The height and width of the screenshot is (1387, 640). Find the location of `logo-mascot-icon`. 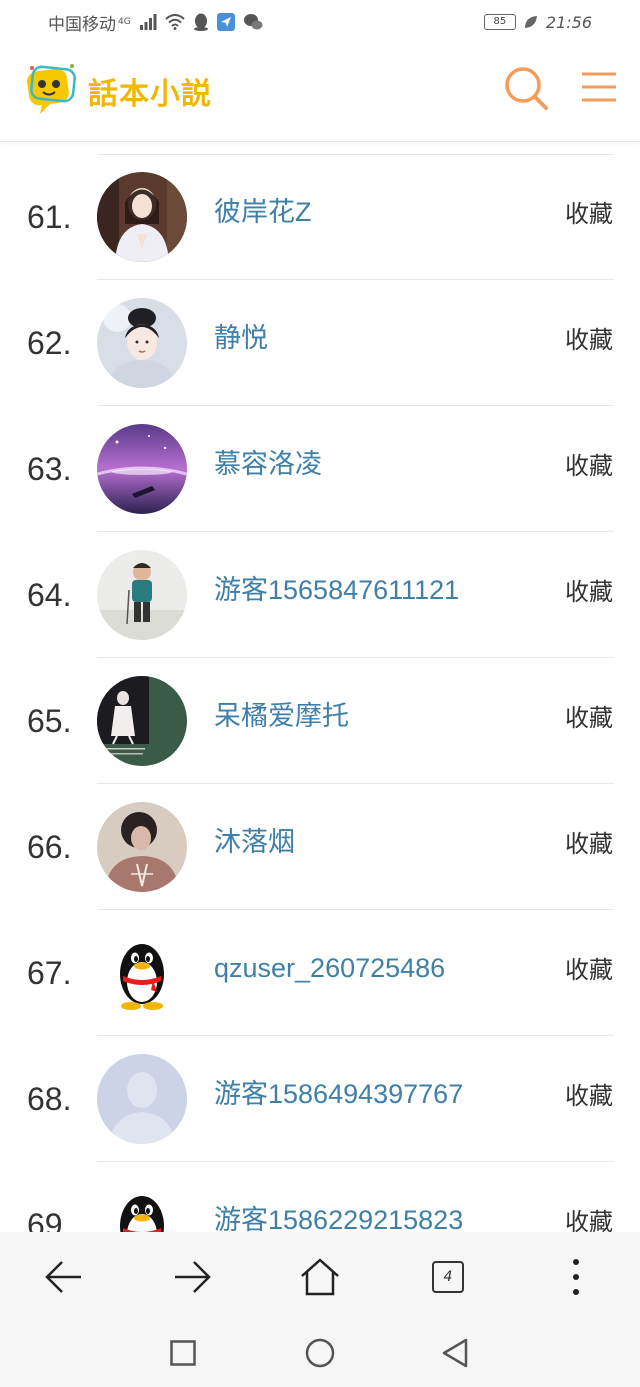

logo-mascot-icon is located at coordinates (53, 91).